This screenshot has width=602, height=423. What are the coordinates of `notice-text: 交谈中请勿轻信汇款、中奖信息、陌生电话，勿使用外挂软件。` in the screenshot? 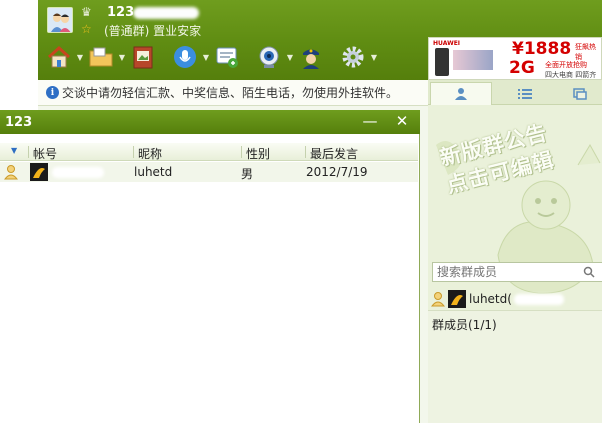 It's located at (230, 93).